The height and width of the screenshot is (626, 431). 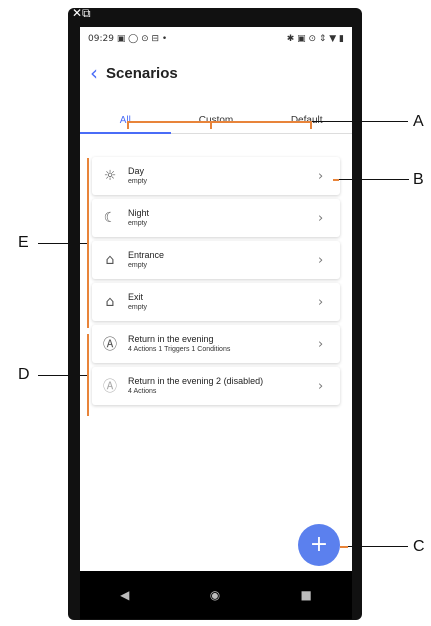 I want to click on scenario-detail: 4 Actions 1 Triggers 1 Conditions, so click(x=179, y=349).